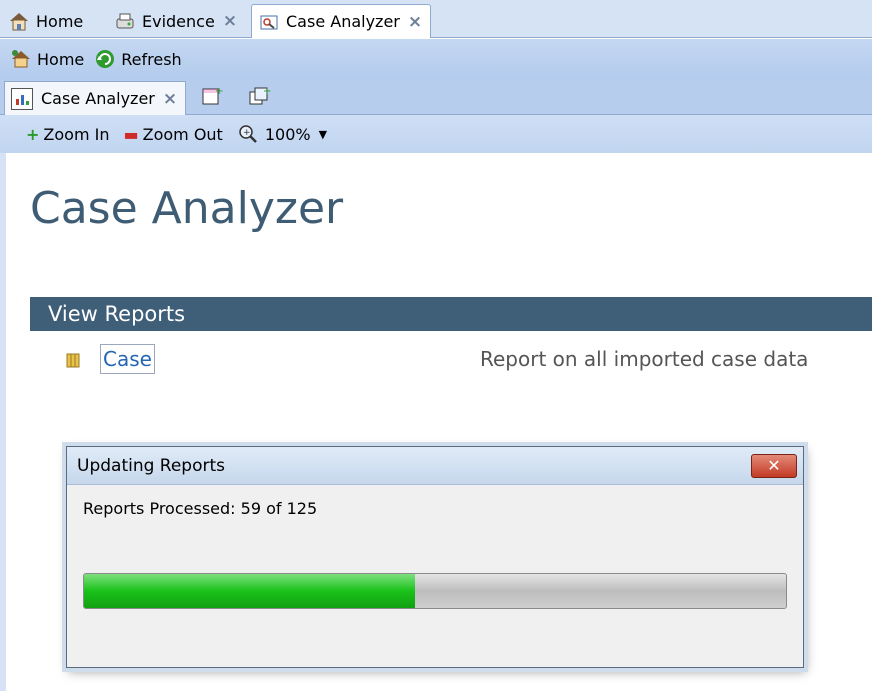  What do you see at coordinates (131, 134) in the screenshot?
I see `minus-icon: ▬` at bounding box center [131, 134].